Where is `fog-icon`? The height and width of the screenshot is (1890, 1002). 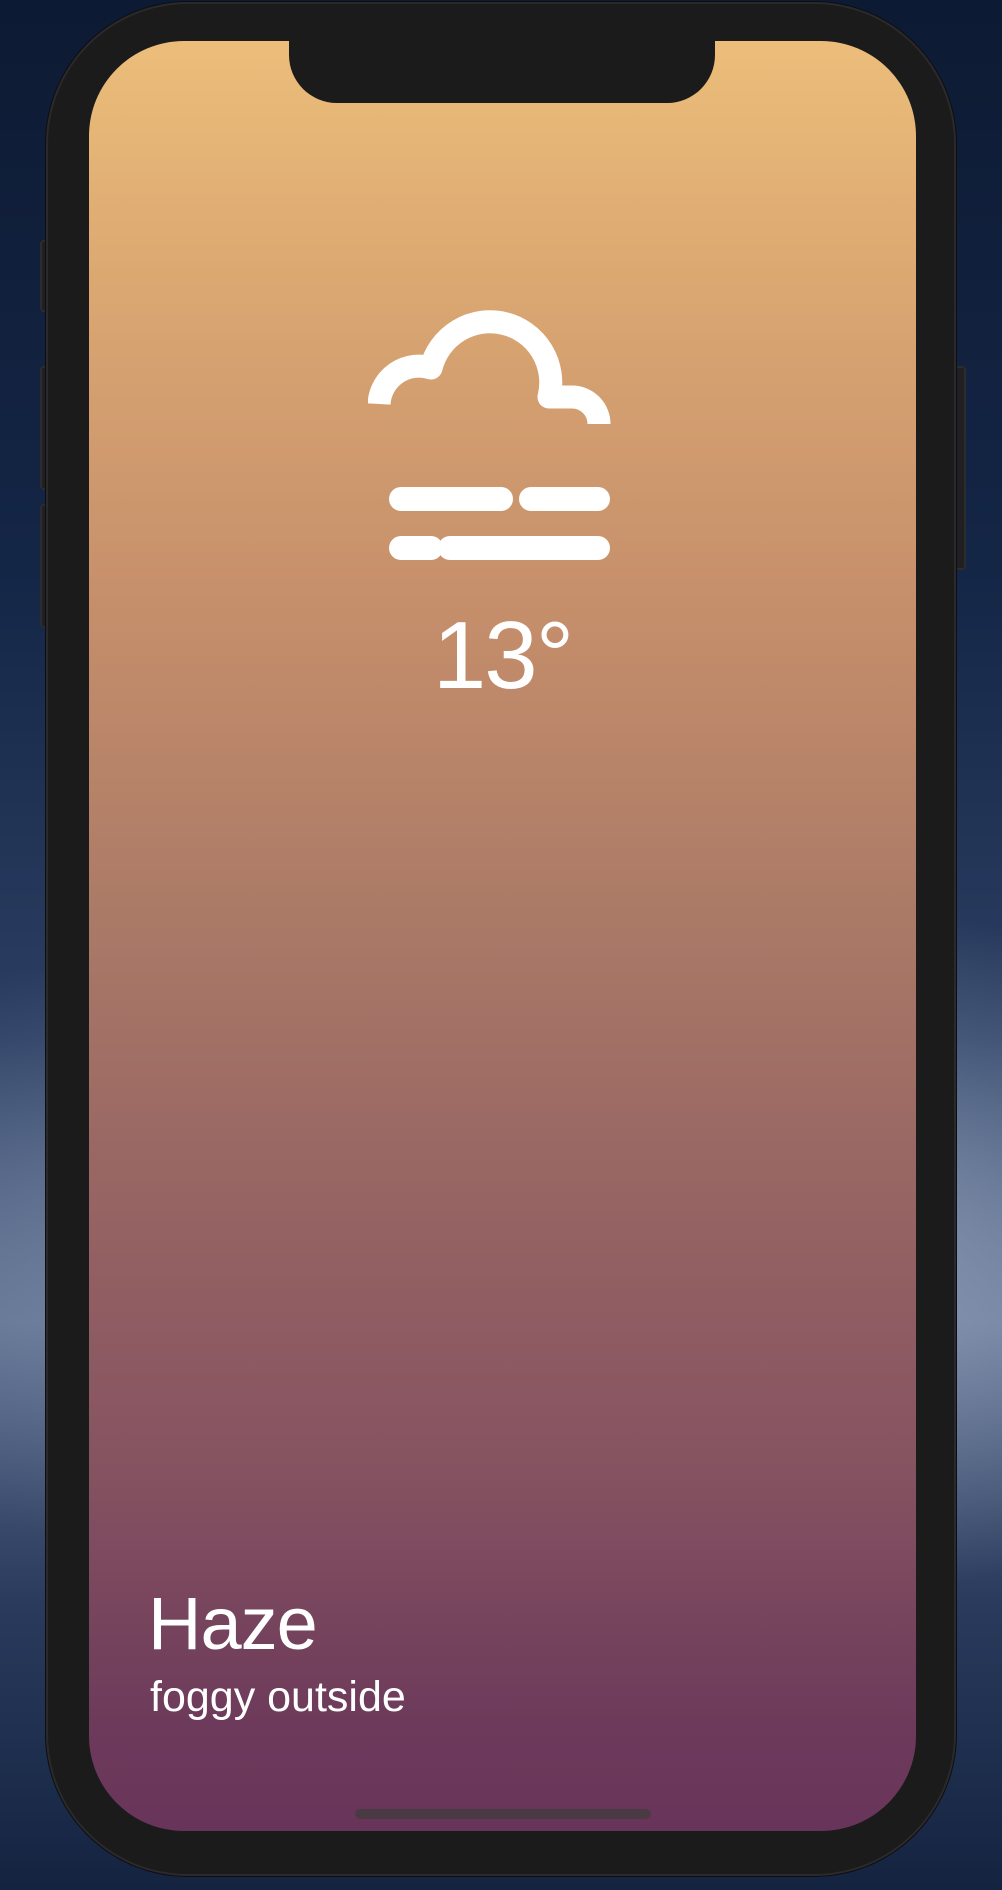 fog-icon is located at coordinates (489, 435).